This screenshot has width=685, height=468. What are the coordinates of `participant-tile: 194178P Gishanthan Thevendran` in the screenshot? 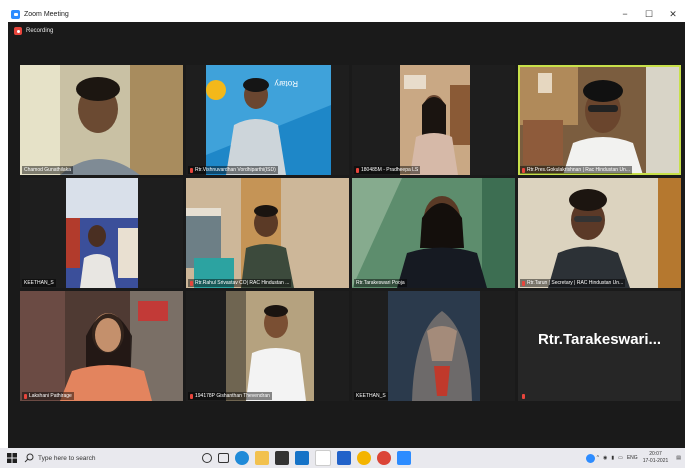 It's located at (267, 346).